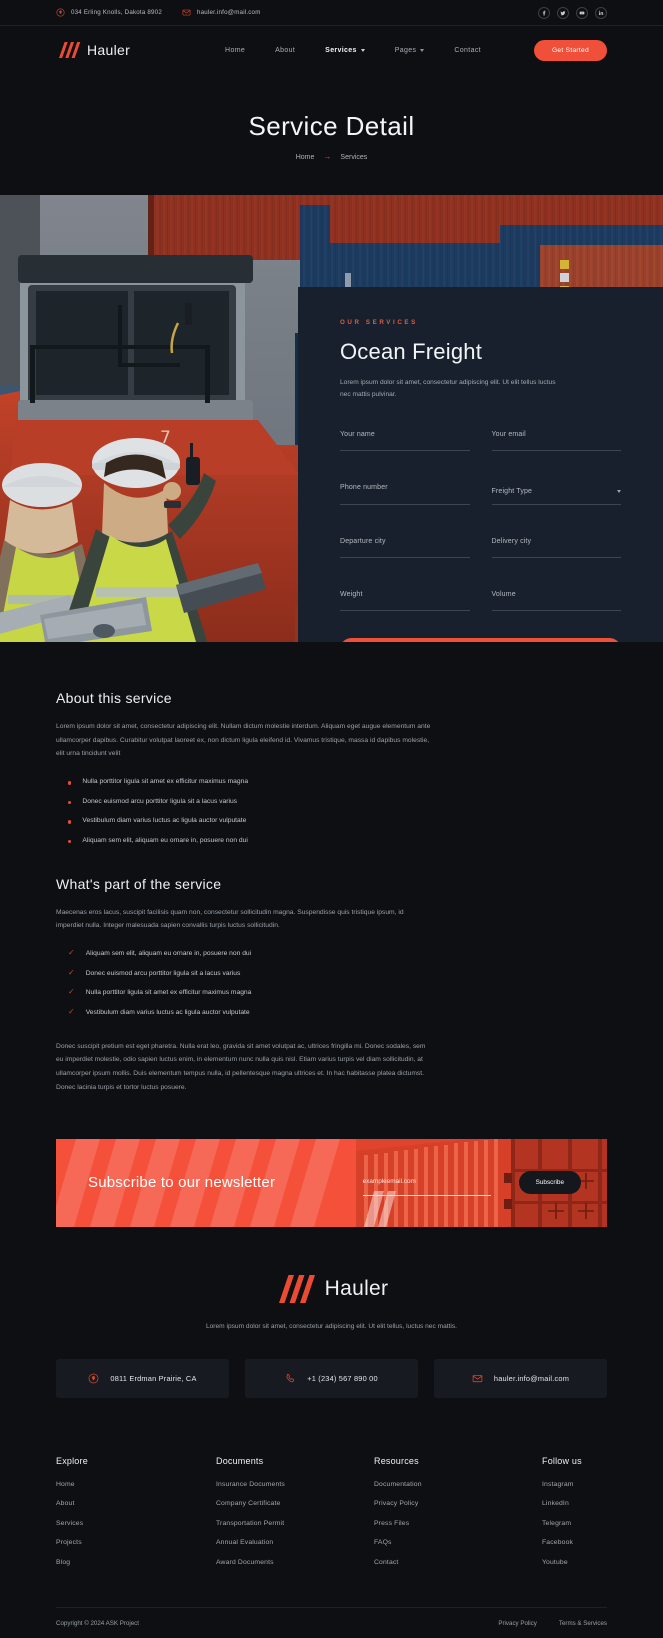 The height and width of the screenshot is (1638, 663). I want to click on brand-name: Hauler, so click(109, 50).